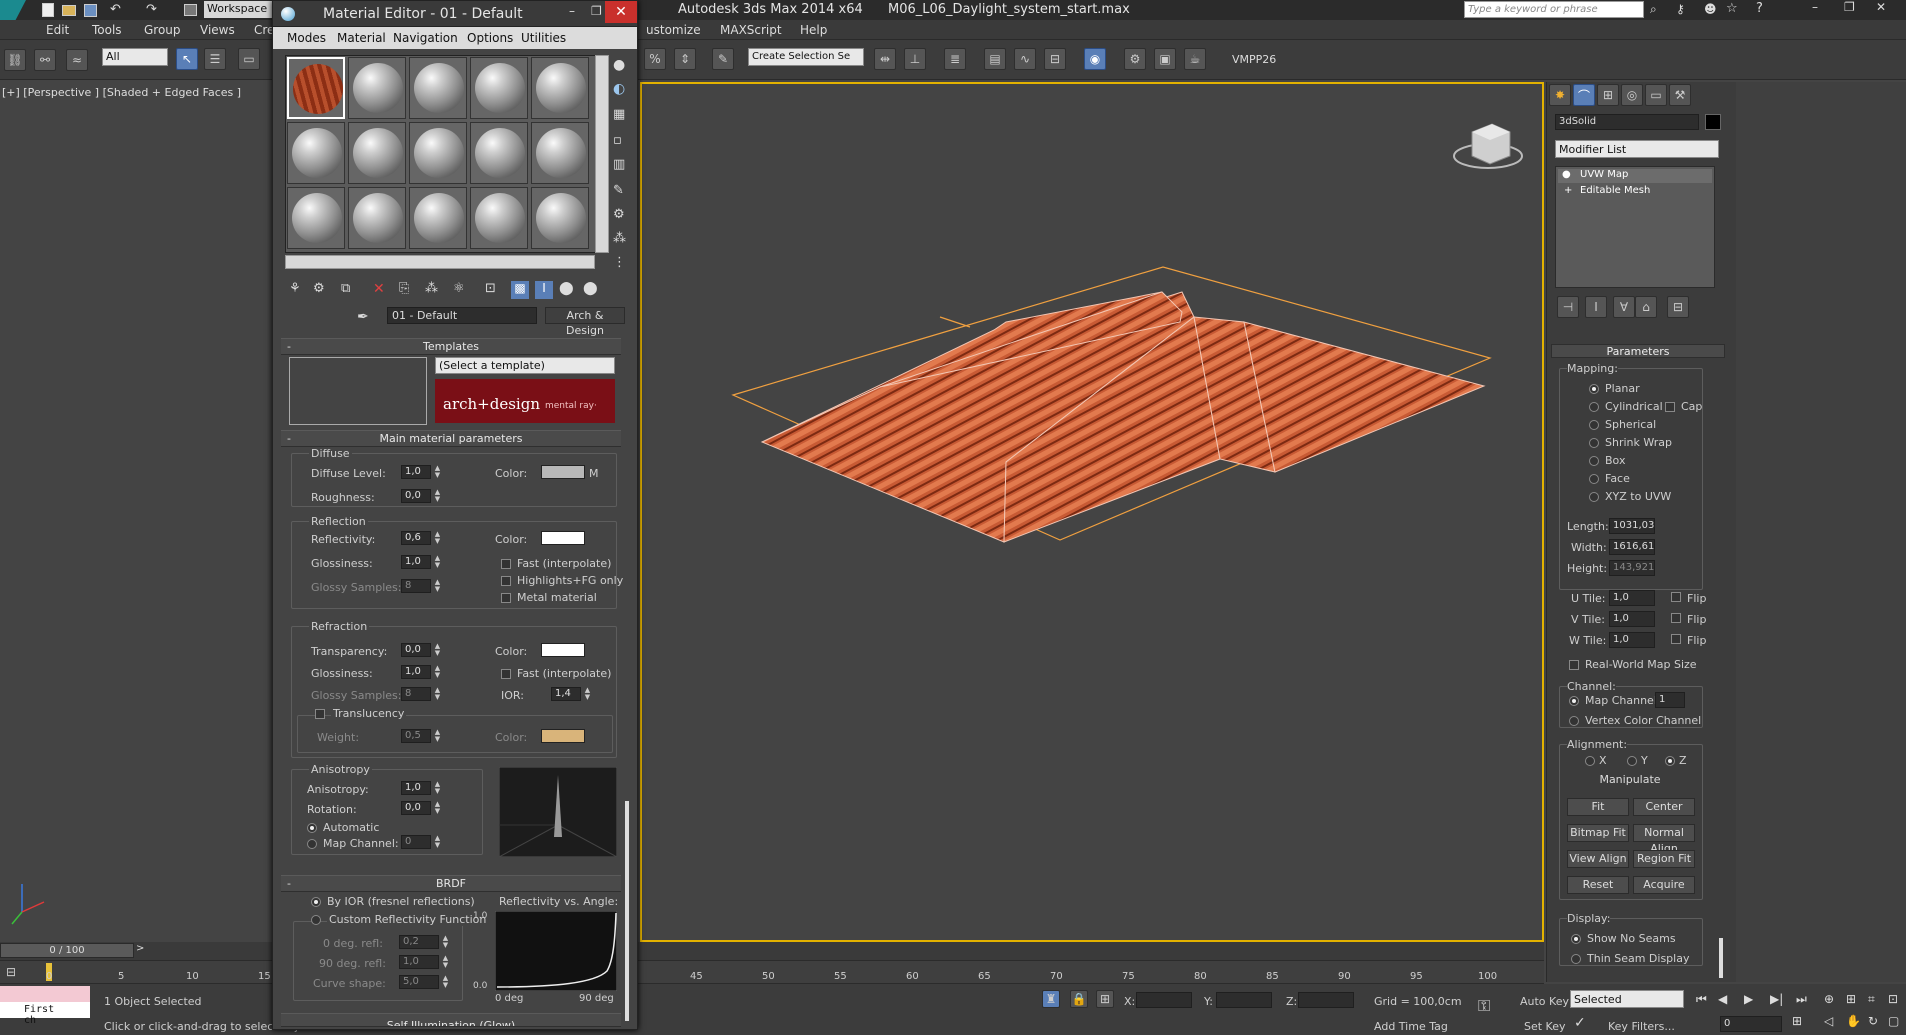 The image size is (1906, 1035). What do you see at coordinates (404, 288) in the screenshot?
I see `make-copy-icon: ⎘` at bounding box center [404, 288].